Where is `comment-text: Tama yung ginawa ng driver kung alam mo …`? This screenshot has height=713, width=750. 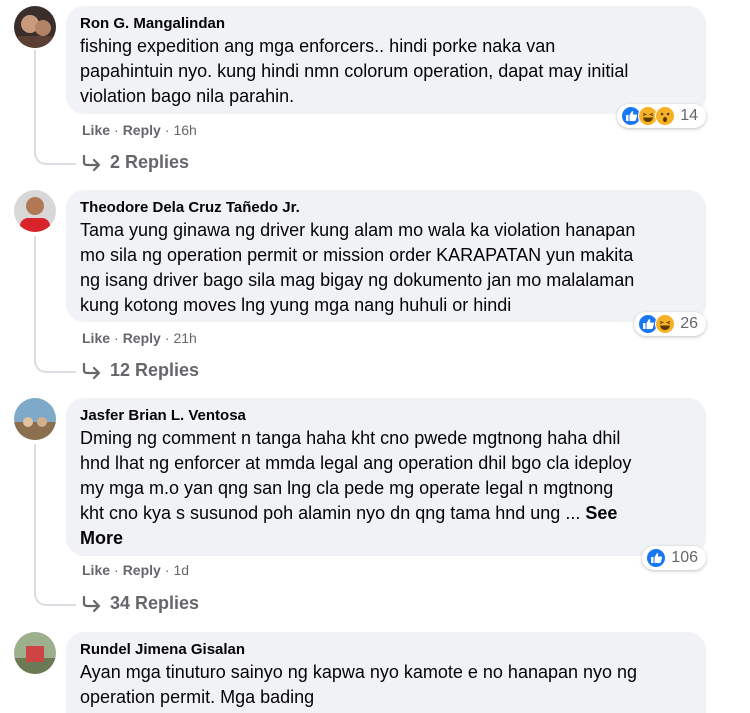
comment-text: Tama yung ginawa ng driver kung alam mo … is located at coordinates (358, 267).